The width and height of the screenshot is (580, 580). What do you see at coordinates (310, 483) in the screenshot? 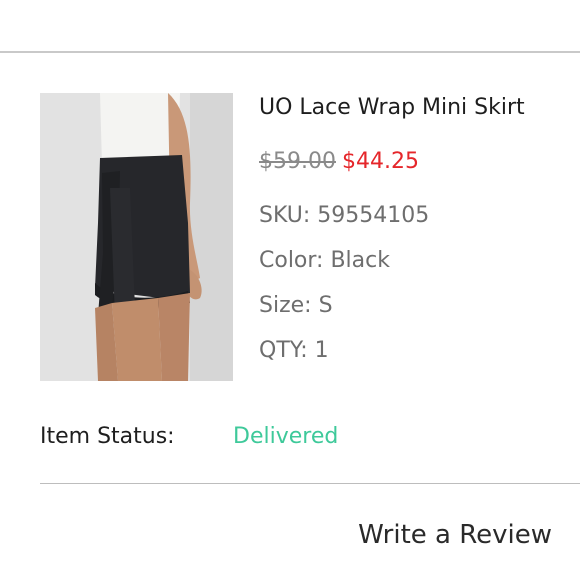
I see `bottom-divider` at bounding box center [310, 483].